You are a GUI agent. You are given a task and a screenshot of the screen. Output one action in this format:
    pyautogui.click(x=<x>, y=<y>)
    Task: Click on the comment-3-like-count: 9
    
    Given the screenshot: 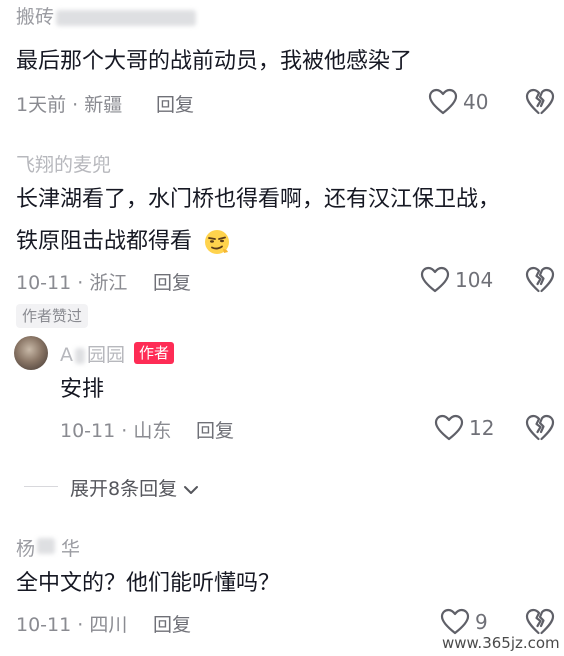 What is the action you would take?
    pyautogui.click(x=481, y=622)
    